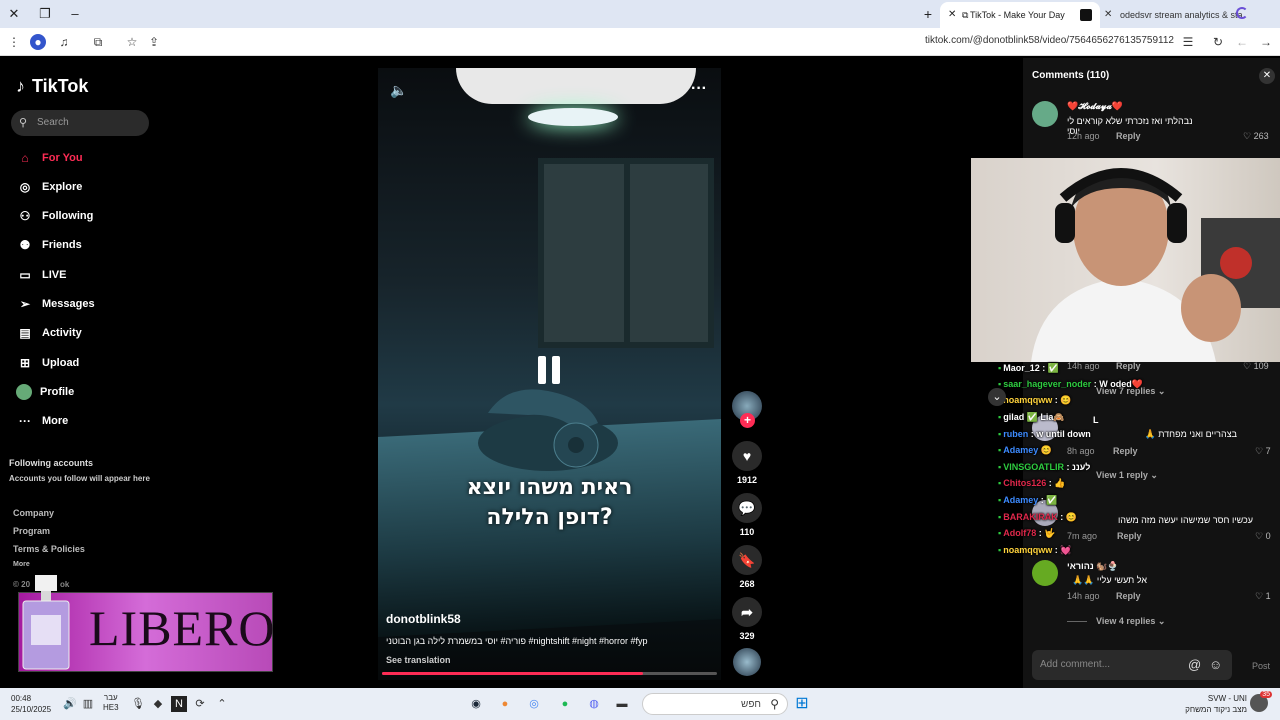 The width and height of the screenshot is (1280, 720). I want to click on site-settings-icon: ☰, so click(1188, 42).